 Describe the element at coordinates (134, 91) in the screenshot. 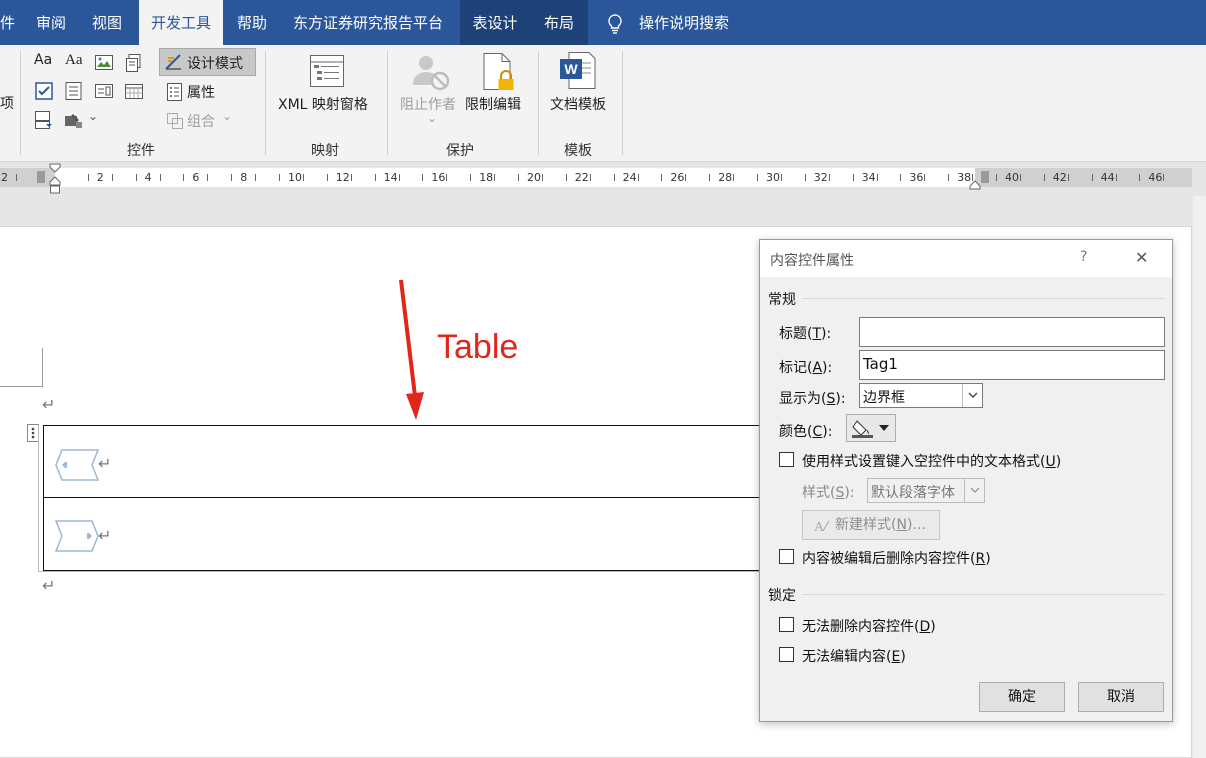

I see `date-picker-control-icon` at that location.